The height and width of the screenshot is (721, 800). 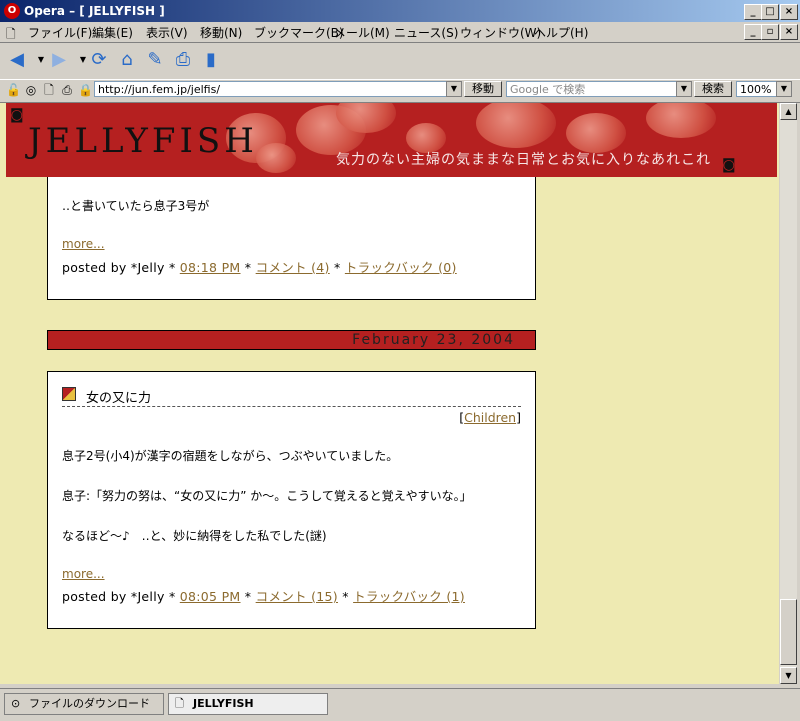 I want to click on menu-help: ヘルプ(H), so click(x=561, y=32).